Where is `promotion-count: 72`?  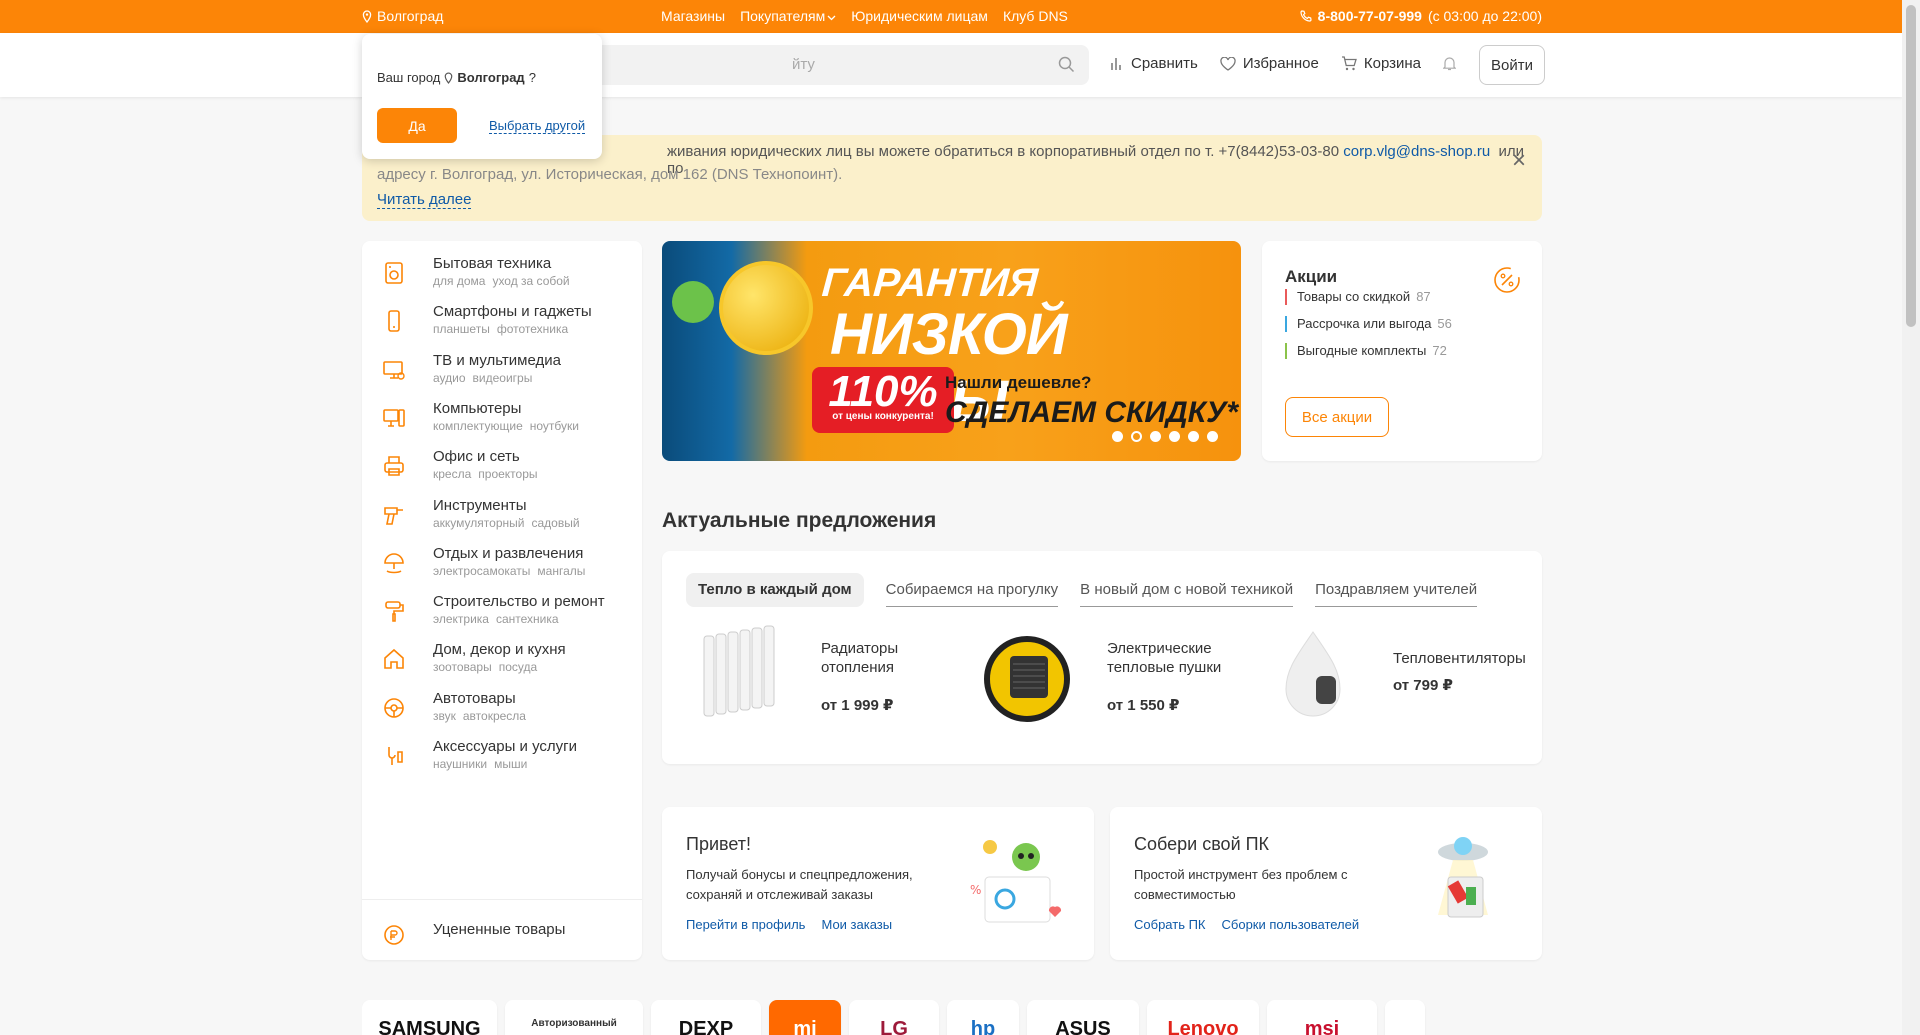 promotion-count: 72 is located at coordinates (1439, 350).